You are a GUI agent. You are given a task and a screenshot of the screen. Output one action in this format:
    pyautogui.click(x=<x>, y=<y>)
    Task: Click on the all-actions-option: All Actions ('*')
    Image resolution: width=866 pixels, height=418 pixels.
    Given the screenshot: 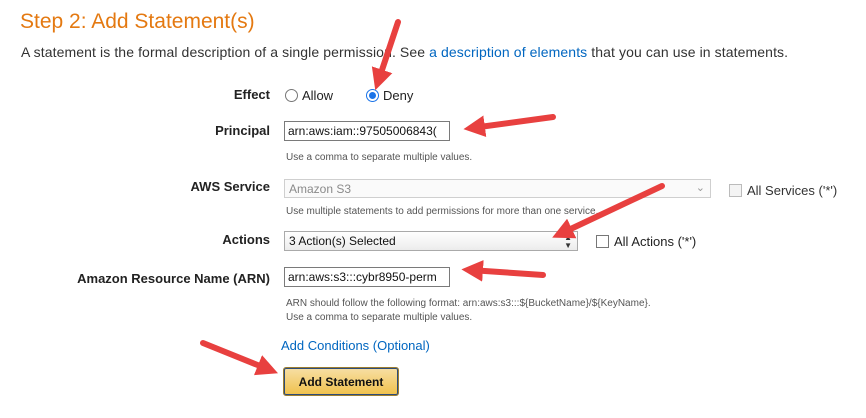 What is the action you would take?
    pyautogui.click(x=646, y=241)
    